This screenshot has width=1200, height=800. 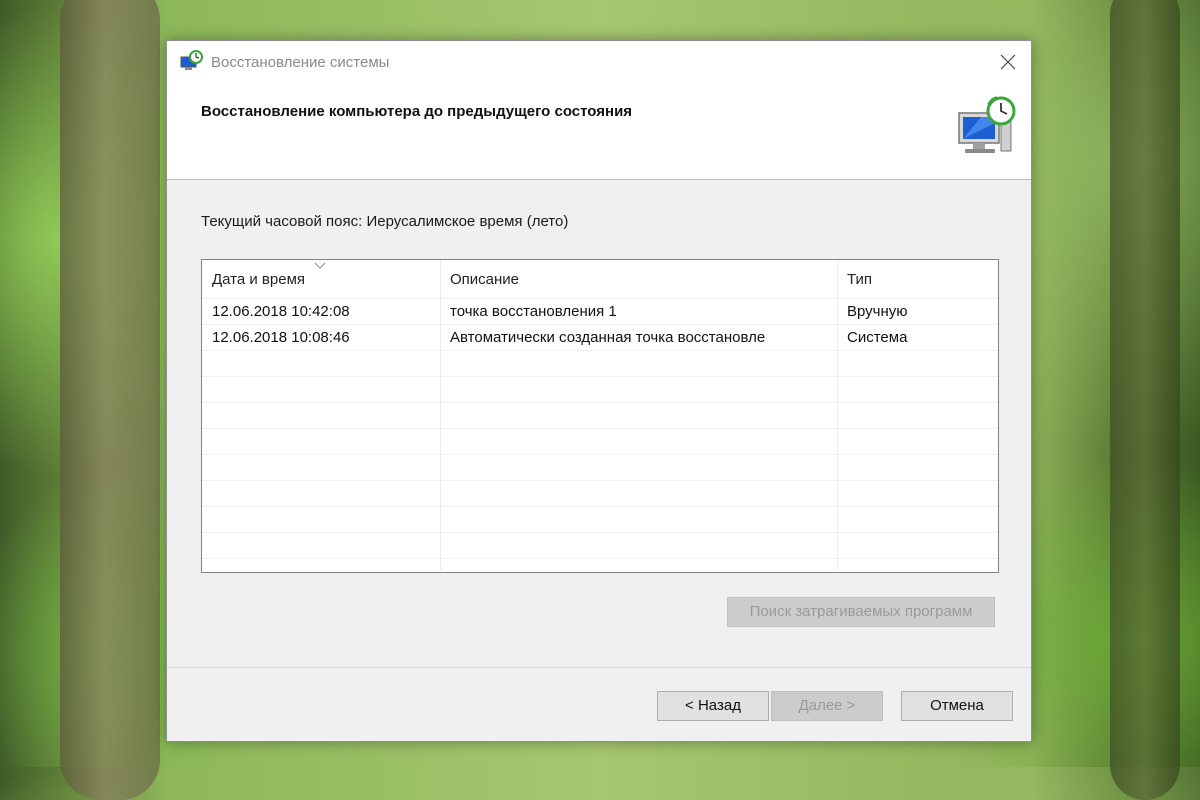 I want to click on column-header-datetime: Дата и время, so click(x=321, y=279).